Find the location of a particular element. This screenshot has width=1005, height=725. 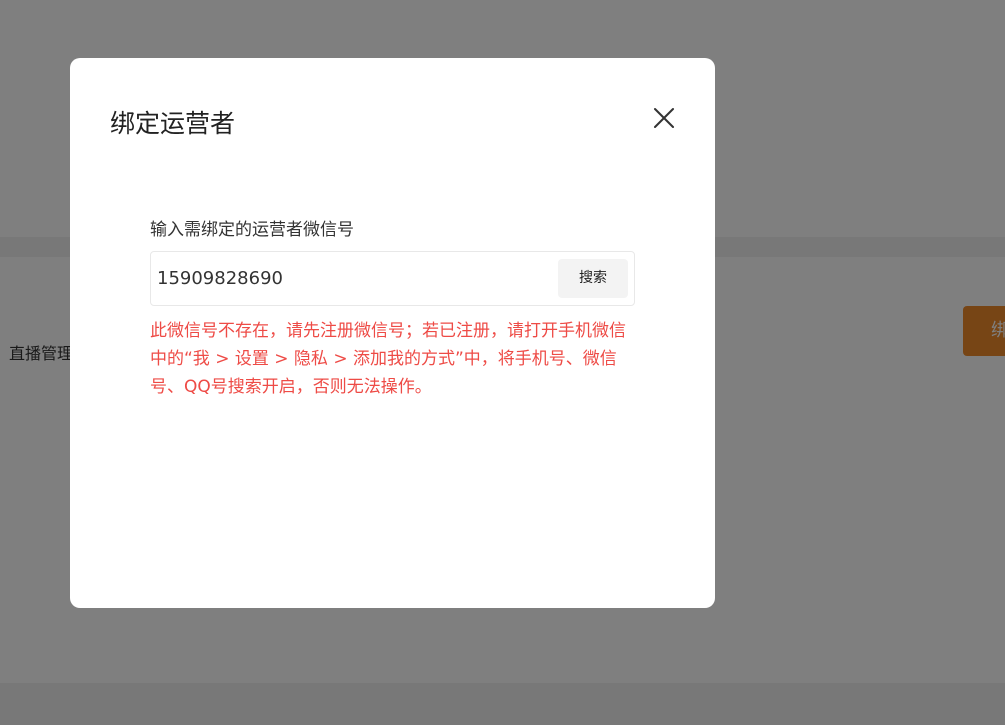

search-button: 搜索 is located at coordinates (593, 278).